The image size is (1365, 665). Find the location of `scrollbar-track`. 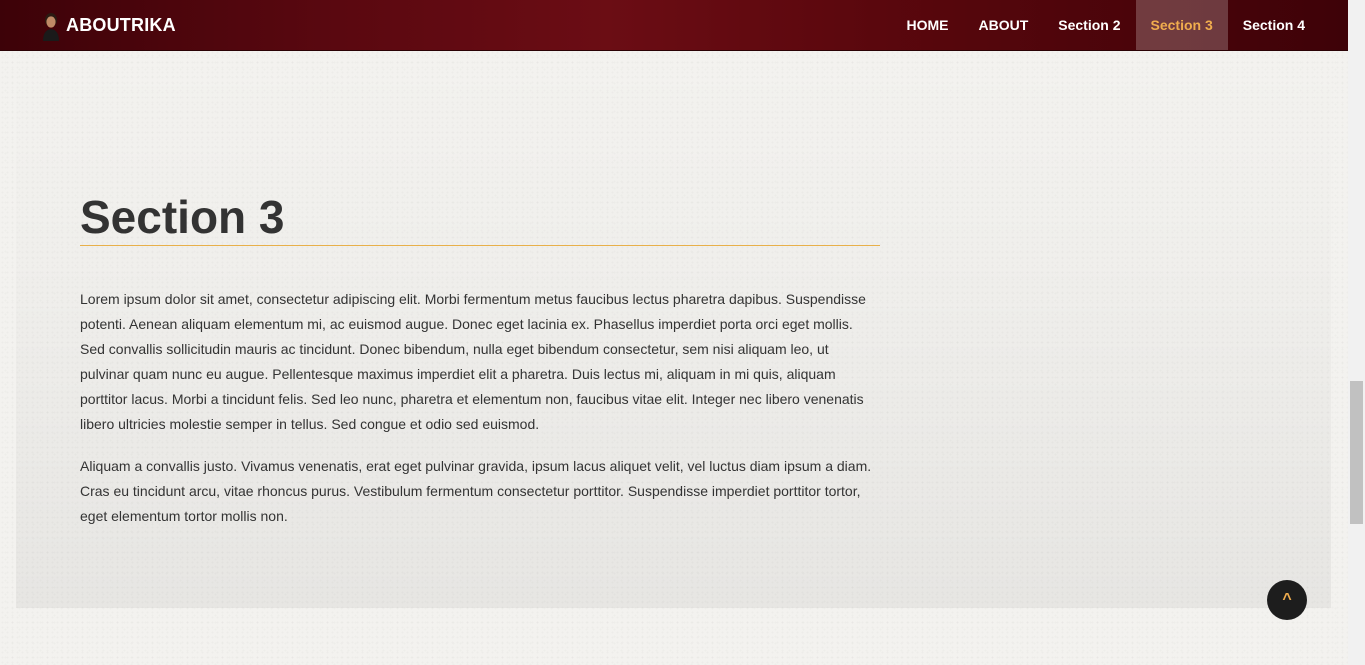

scrollbar-track is located at coordinates (1356, 332).